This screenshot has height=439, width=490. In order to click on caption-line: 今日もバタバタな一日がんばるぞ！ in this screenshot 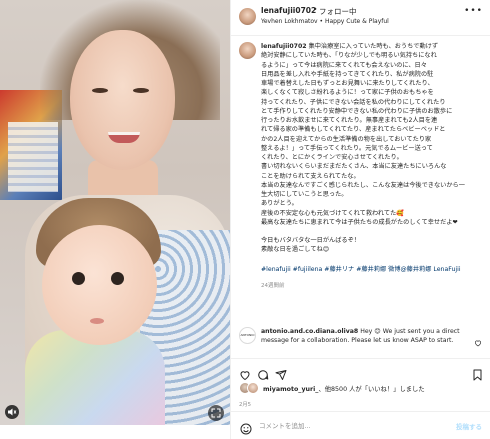, I will do `click(310, 240)`.